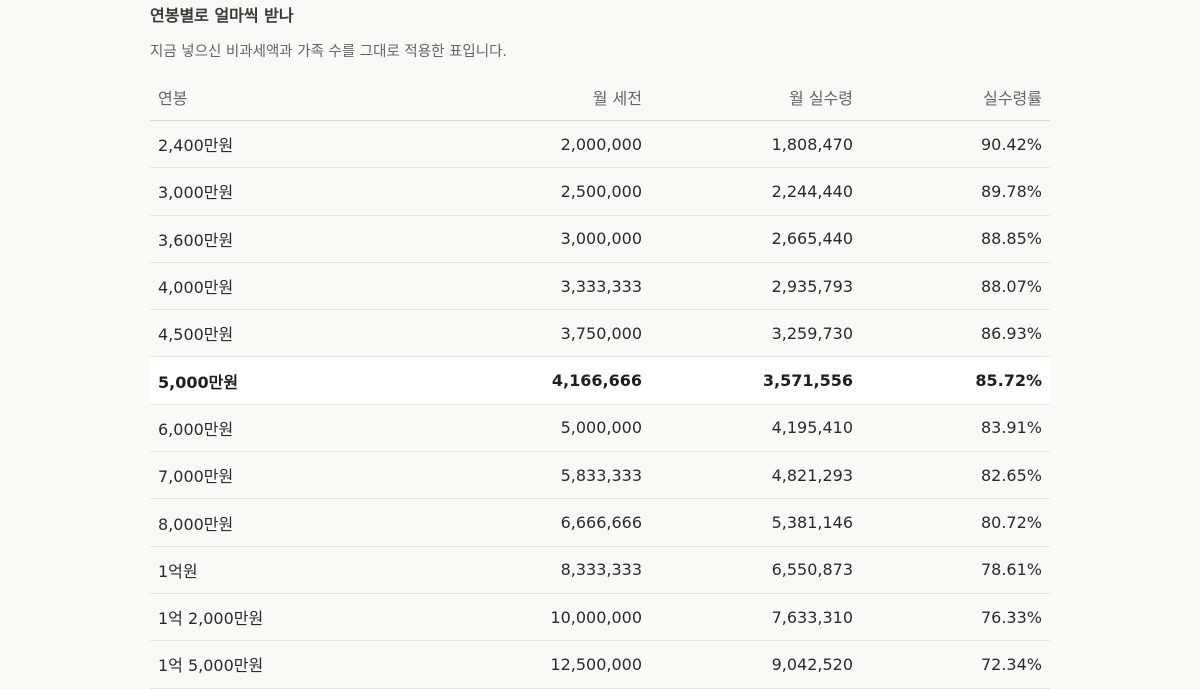 This screenshot has height=689, width=1200. I want to click on cell-monthly-pretax: 10,000,000, so click(540, 617).